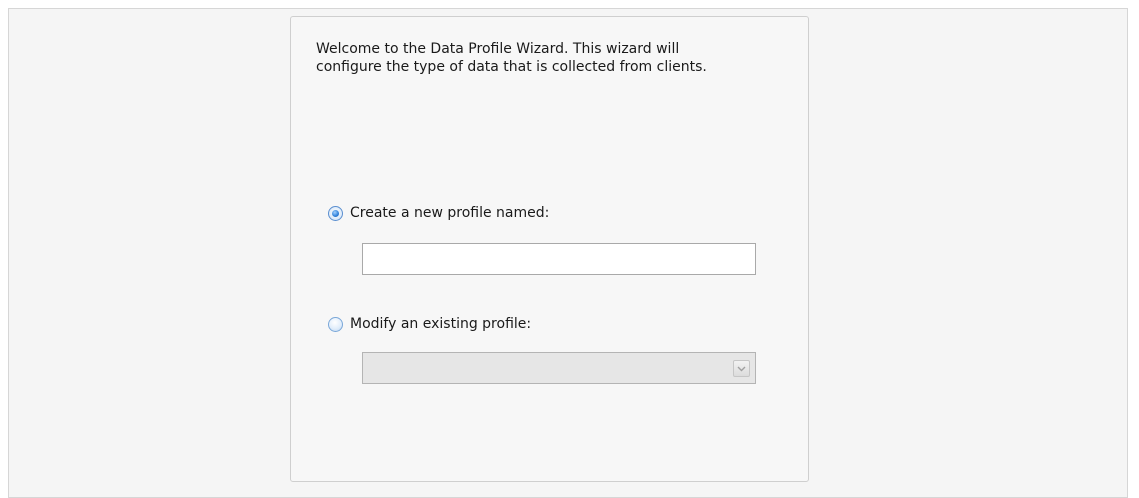 The height and width of the screenshot is (498, 1139). I want to click on radio-selected-icon, so click(335, 213).